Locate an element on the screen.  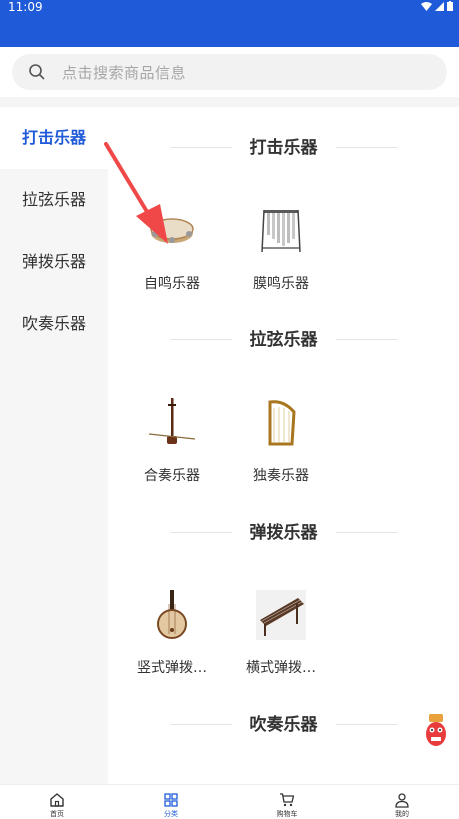
section-title-plucked-strings: 弹拨乐器 is located at coordinates (283, 533).